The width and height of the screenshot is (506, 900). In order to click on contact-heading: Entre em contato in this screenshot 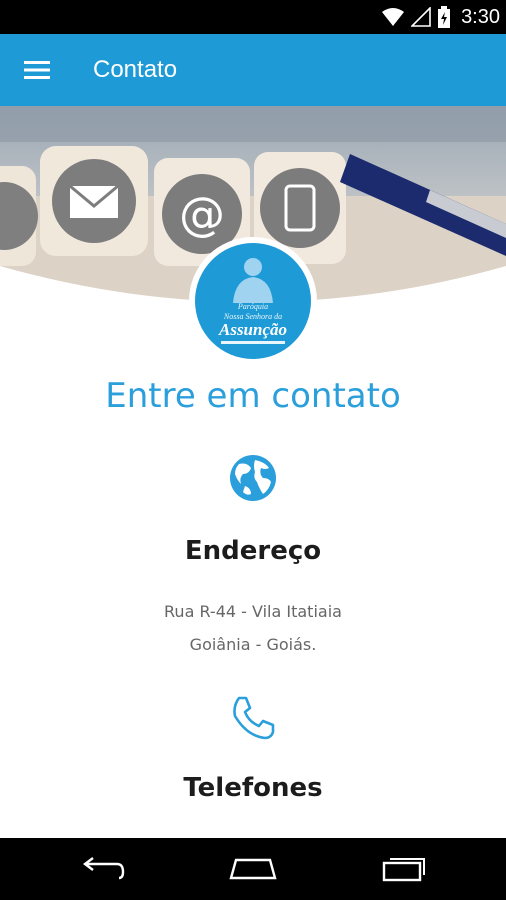, I will do `click(253, 396)`.